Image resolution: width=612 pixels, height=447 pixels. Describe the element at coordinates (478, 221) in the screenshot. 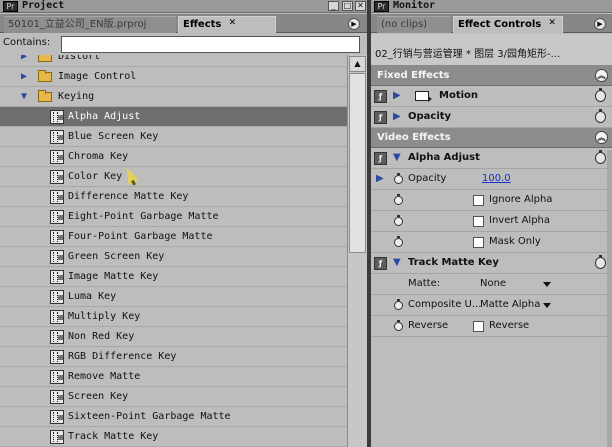

I see `invert-alpha-checkbox` at that location.